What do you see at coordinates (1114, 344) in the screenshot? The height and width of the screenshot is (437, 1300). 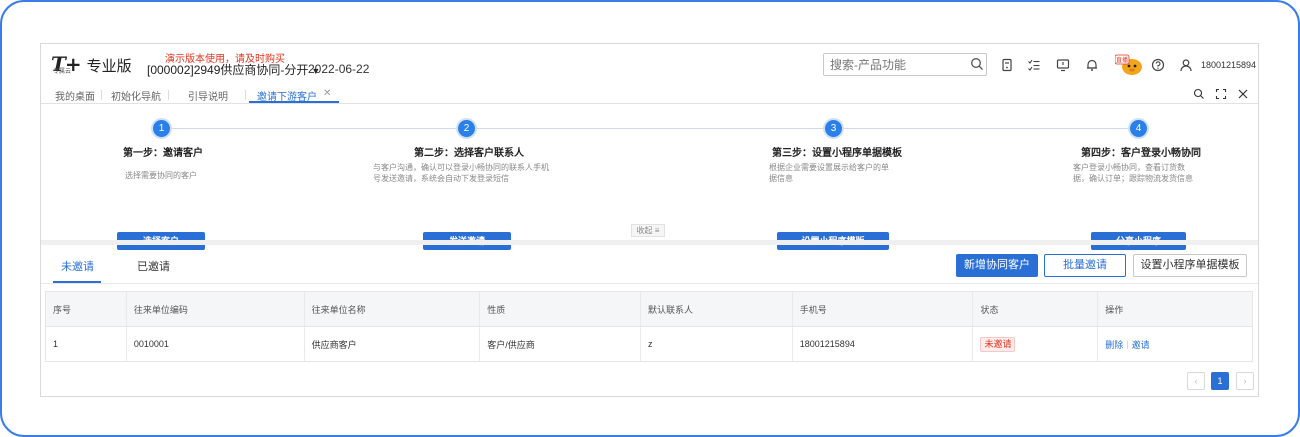 I see `delete-link: 删除` at bounding box center [1114, 344].